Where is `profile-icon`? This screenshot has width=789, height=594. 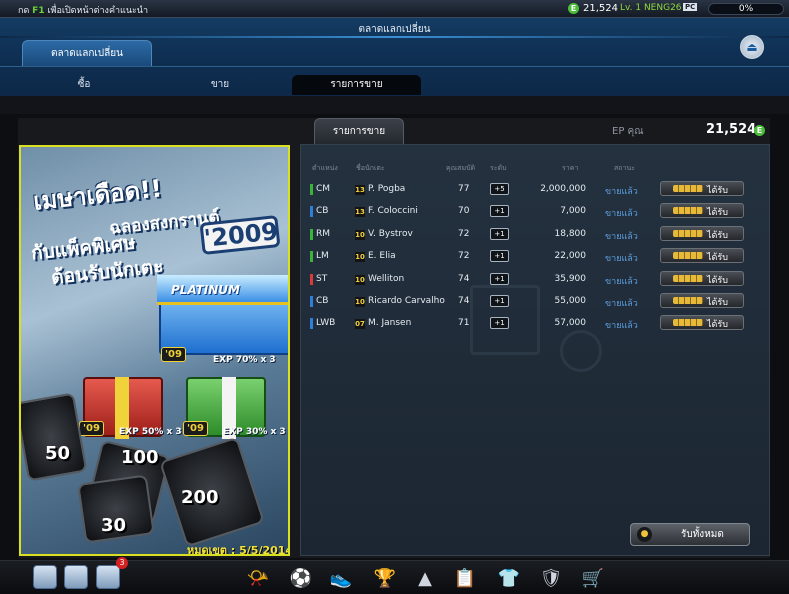 profile-icon is located at coordinates (45, 577).